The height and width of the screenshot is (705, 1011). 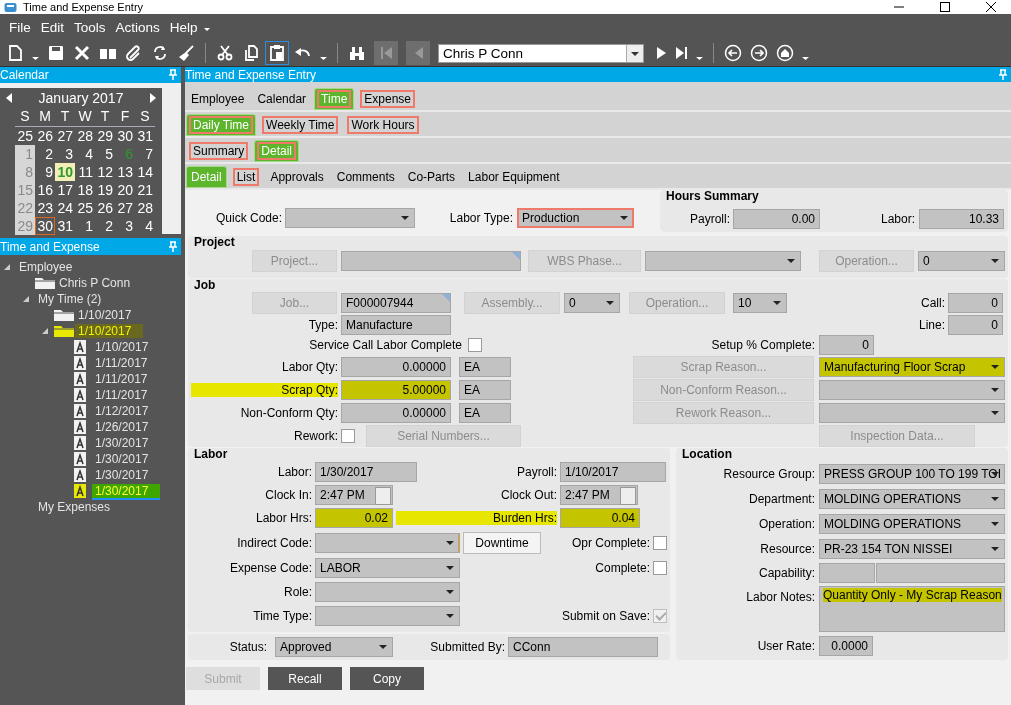 What do you see at coordinates (219, 151) in the screenshot?
I see `tab: Summary` at bounding box center [219, 151].